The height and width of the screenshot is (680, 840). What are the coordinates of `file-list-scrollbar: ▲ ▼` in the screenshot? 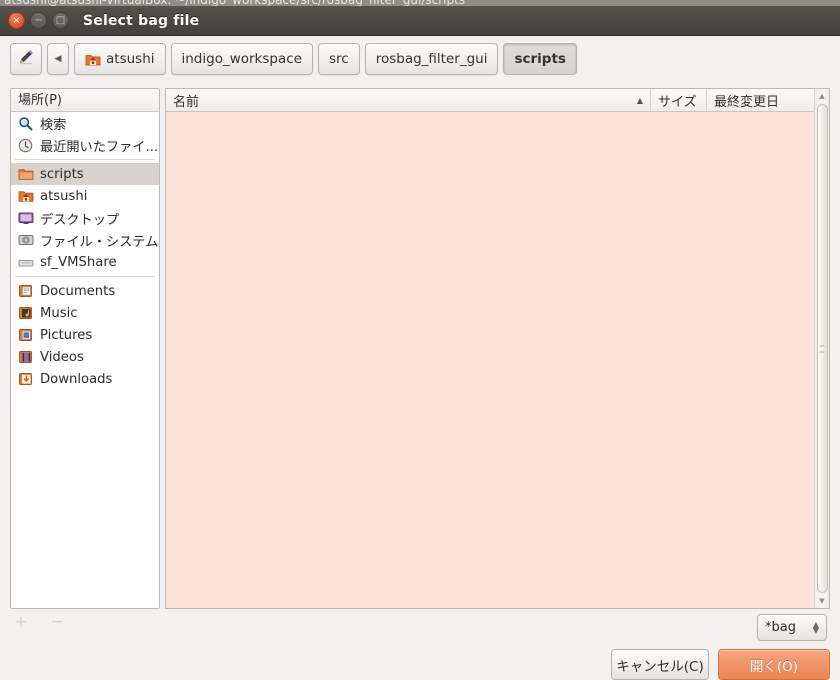 It's located at (821, 348).